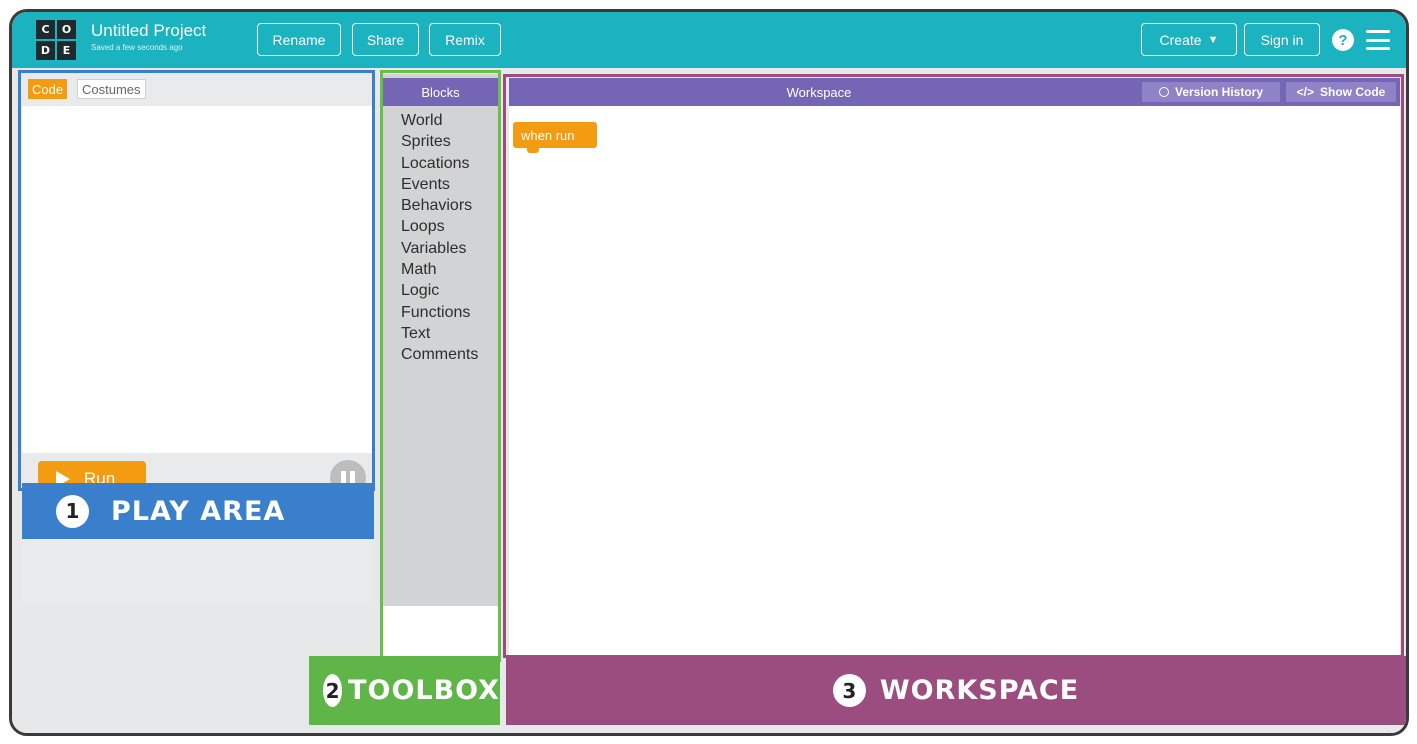 The image size is (1417, 744). I want to click on code-org-logo: C O D E, so click(56, 40).